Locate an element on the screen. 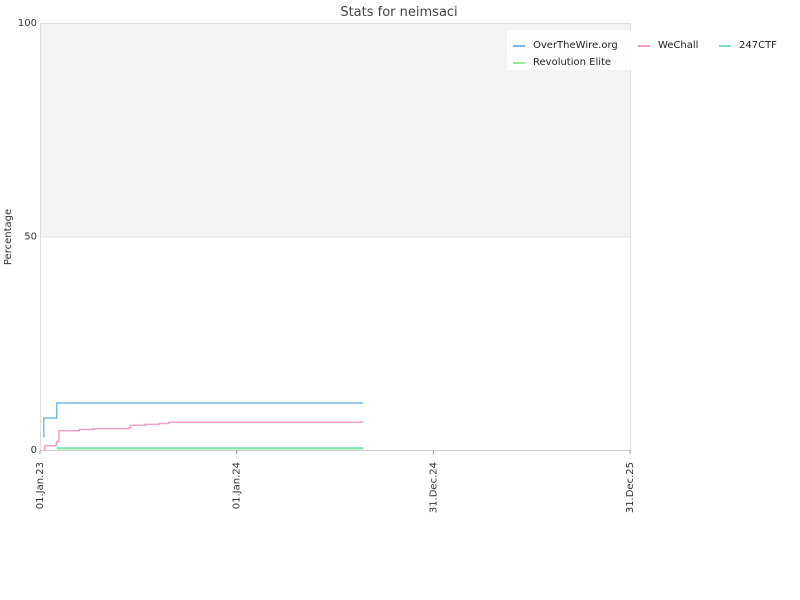  y-tick-label: 50 is located at coordinates (30, 237).